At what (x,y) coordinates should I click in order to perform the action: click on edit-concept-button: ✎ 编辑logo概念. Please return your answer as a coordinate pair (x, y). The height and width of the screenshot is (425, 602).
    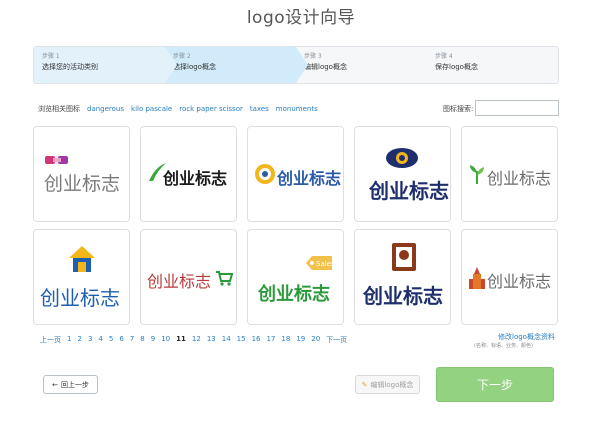
    Looking at the image, I should click on (387, 384).